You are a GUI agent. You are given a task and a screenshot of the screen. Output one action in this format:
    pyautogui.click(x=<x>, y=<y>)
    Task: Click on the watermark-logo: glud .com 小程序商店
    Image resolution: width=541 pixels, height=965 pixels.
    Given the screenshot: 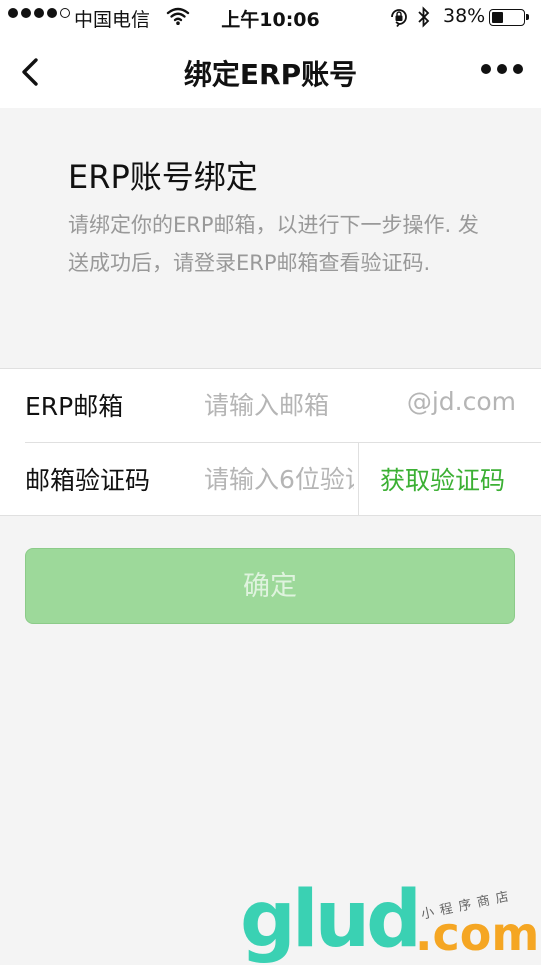 What is the action you would take?
    pyautogui.click(x=389, y=920)
    